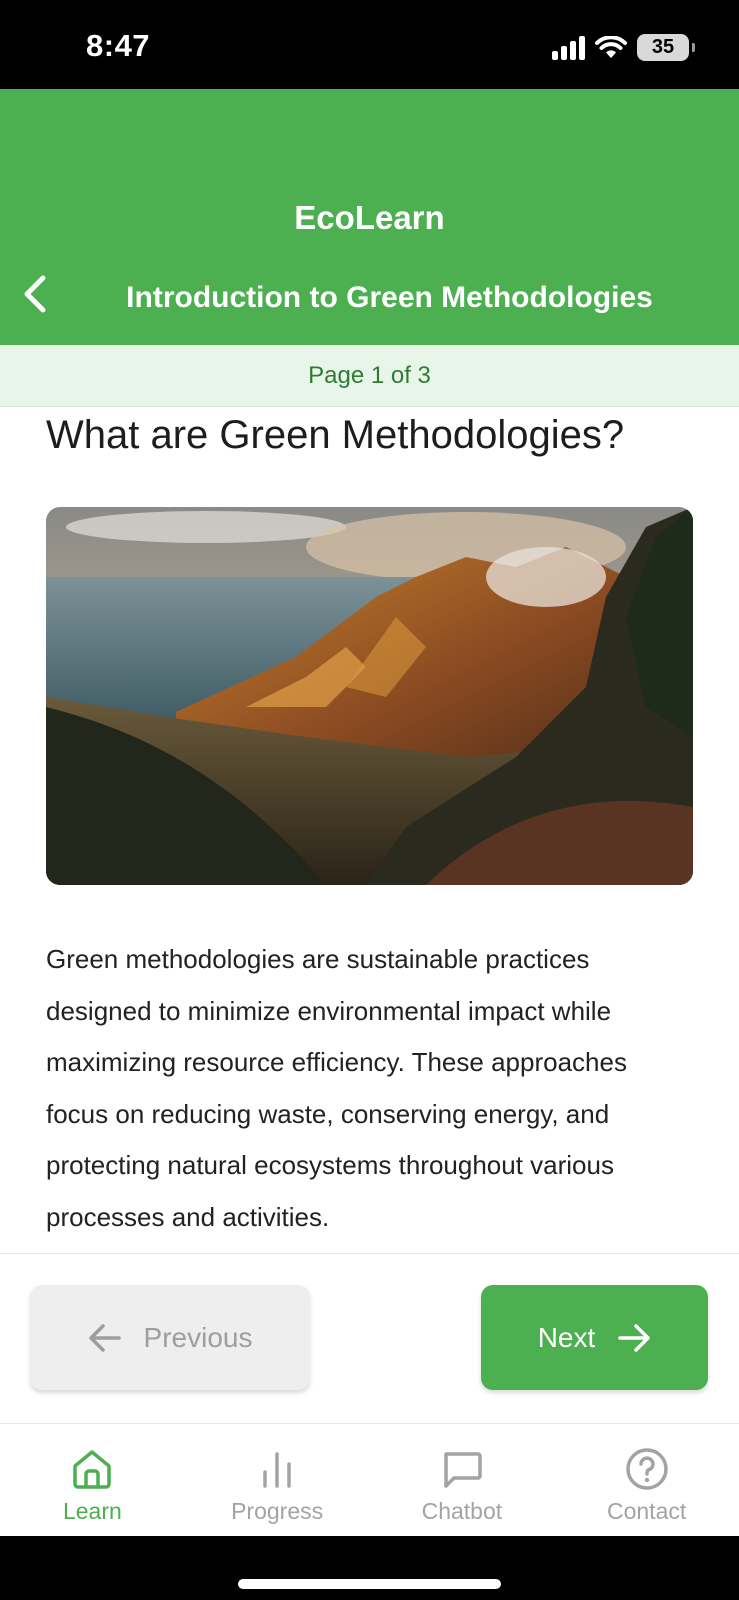 The width and height of the screenshot is (739, 1600). I want to click on tab-contact-label: Contact, so click(646, 1511).